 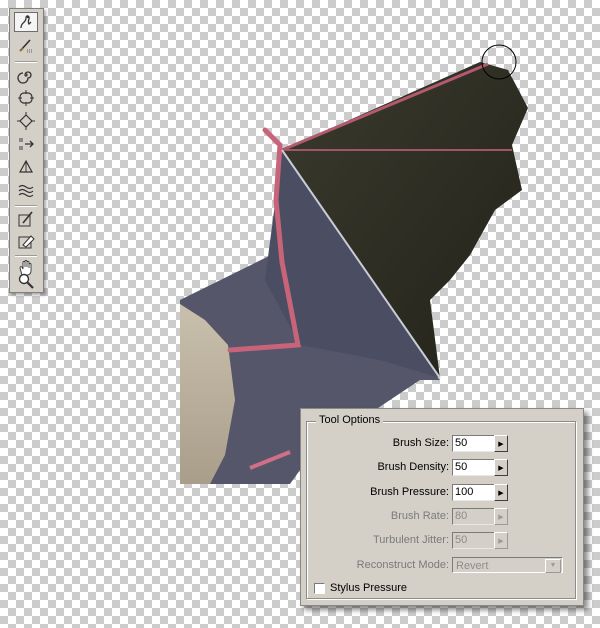 I want to click on brush-size-row: Brush Size: 50 ▶, so click(x=442, y=444).